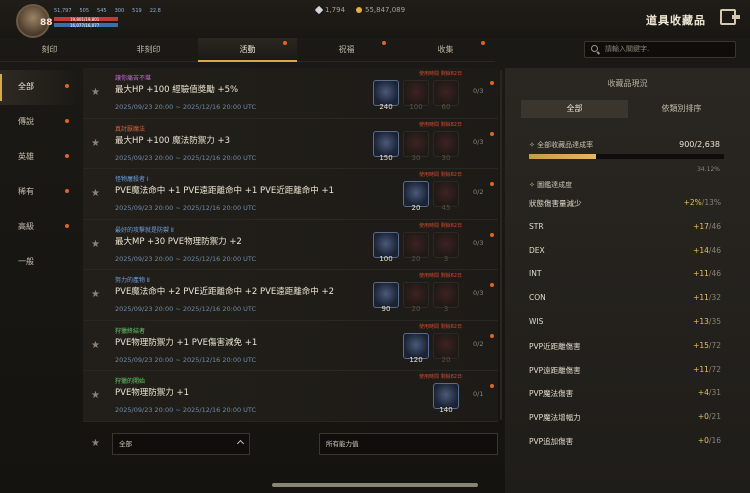 This screenshot has width=750, height=493. What do you see at coordinates (46, 23) in the screenshot?
I see `character-level: 88` at bounding box center [46, 23].